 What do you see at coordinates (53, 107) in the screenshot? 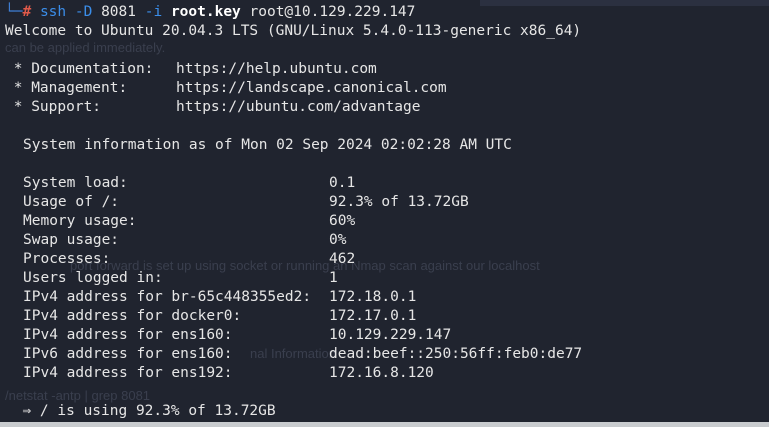
I see `support-label: * Support:` at bounding box center [53, 107].